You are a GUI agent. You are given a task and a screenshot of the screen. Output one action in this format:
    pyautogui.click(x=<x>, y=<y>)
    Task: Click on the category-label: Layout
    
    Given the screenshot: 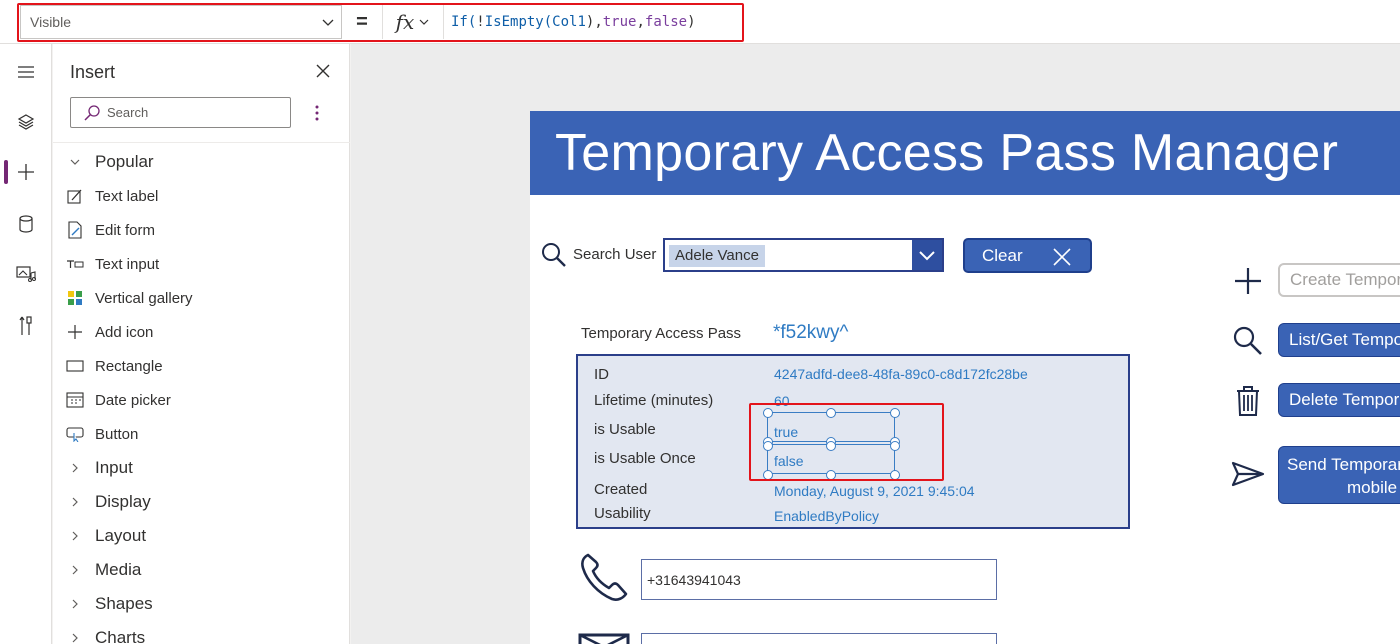 What is the action you would take?
    pyautogui.click(x=121, y=535)
    